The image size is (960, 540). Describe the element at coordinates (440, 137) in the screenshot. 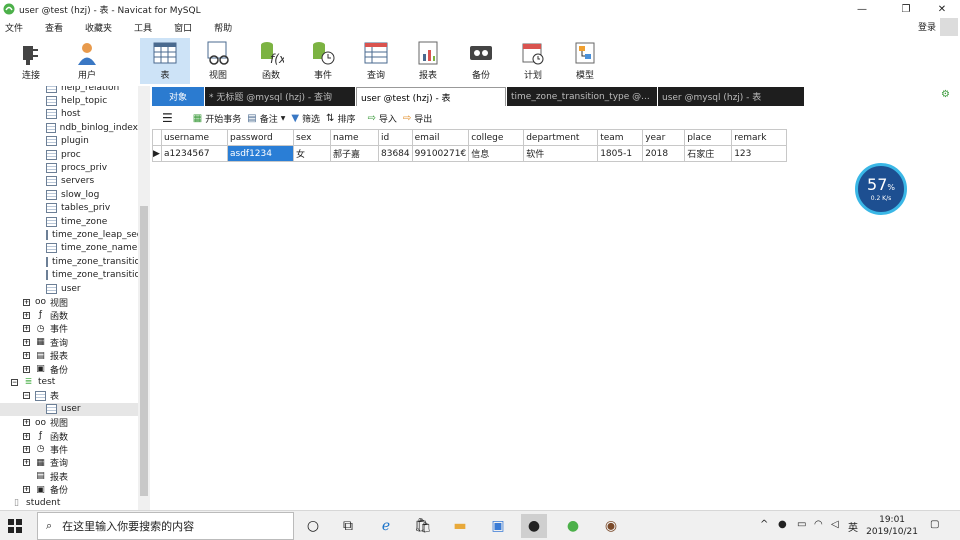

I see `col-header: email` at that location.